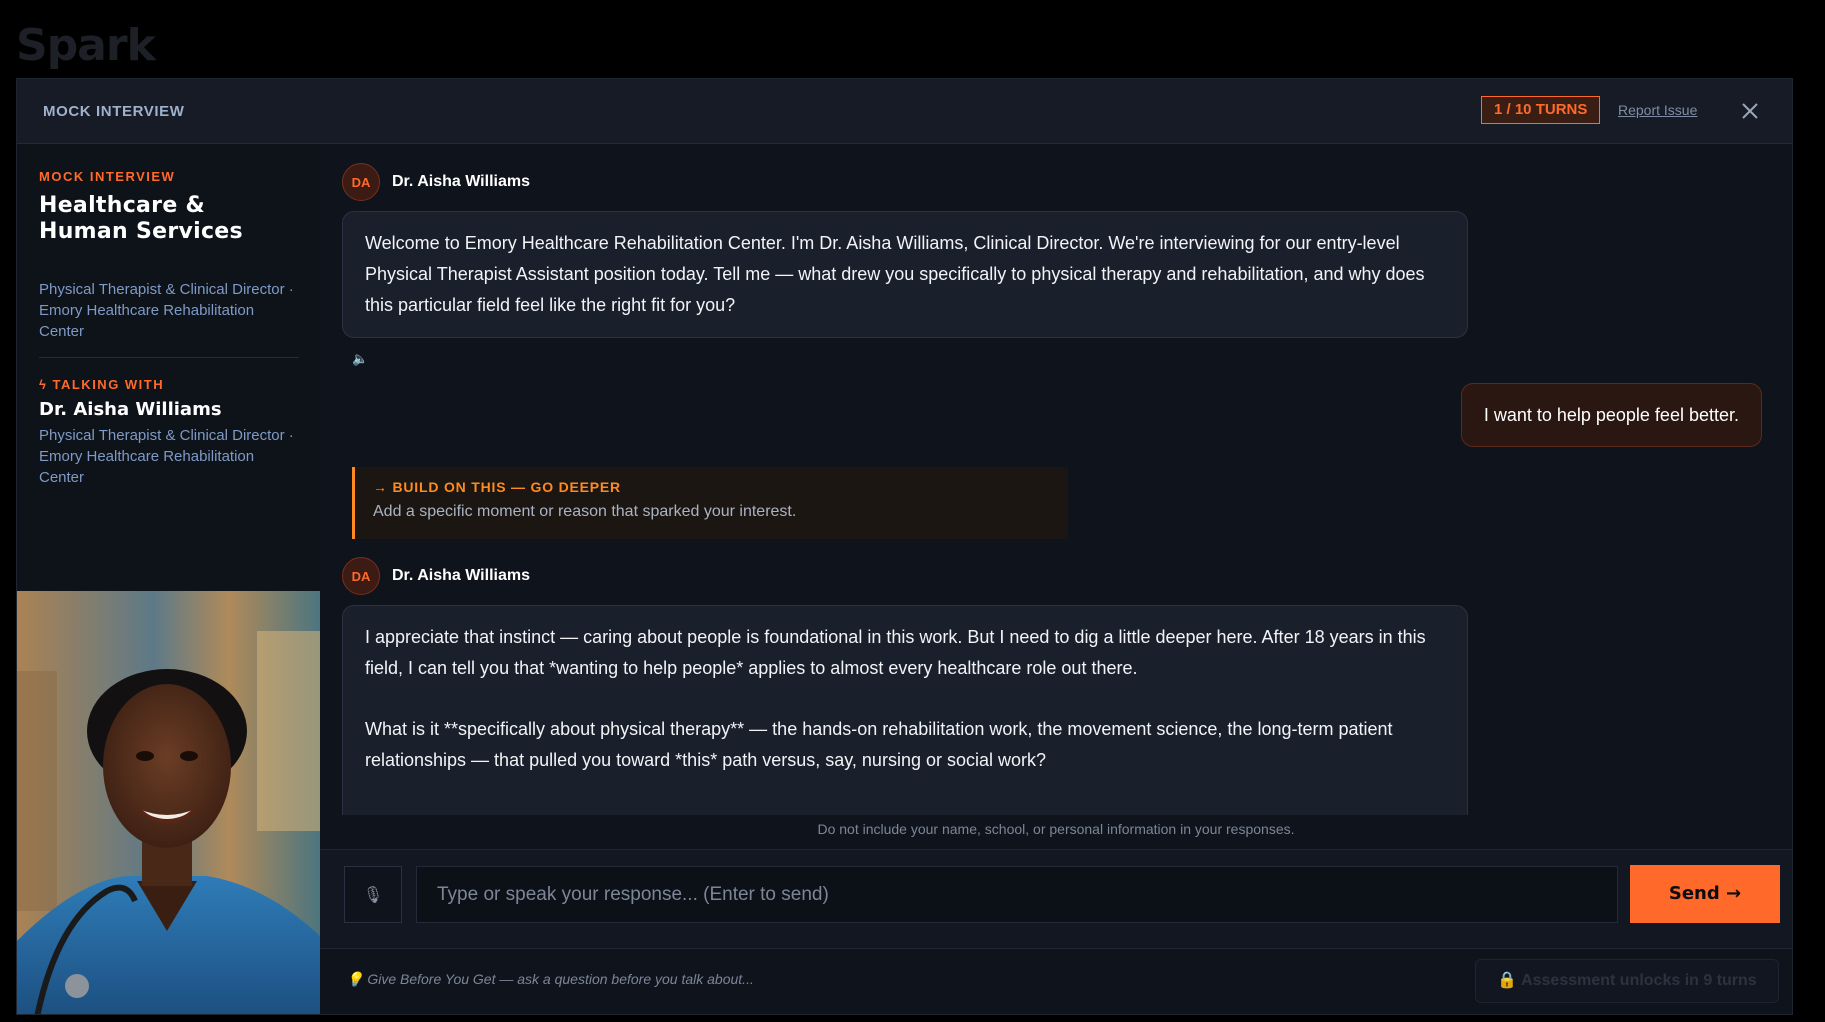 The height and width of the screenshot is (1022, 1825). What do you see at coordinates (360, 359) in the screenshot?
I see `speaker-icon: 🔈` at bounding box center [360, 359].